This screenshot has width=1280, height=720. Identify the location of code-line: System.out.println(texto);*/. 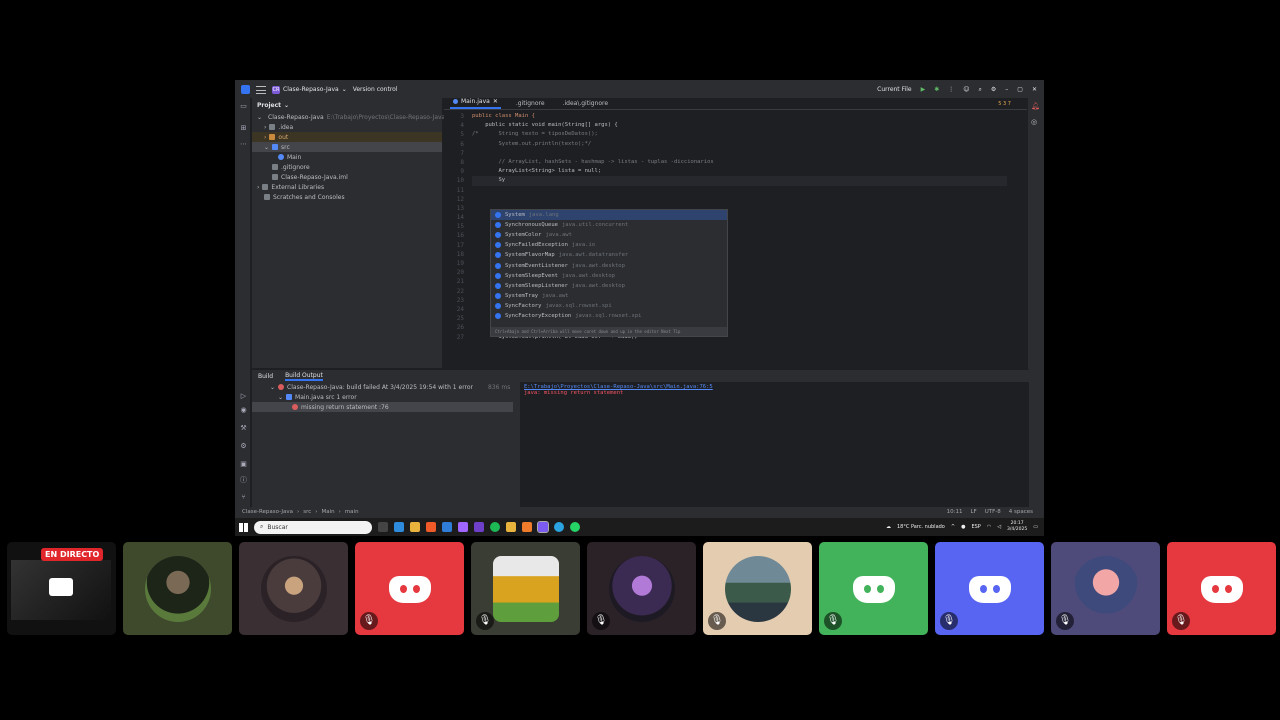
(739, 144).